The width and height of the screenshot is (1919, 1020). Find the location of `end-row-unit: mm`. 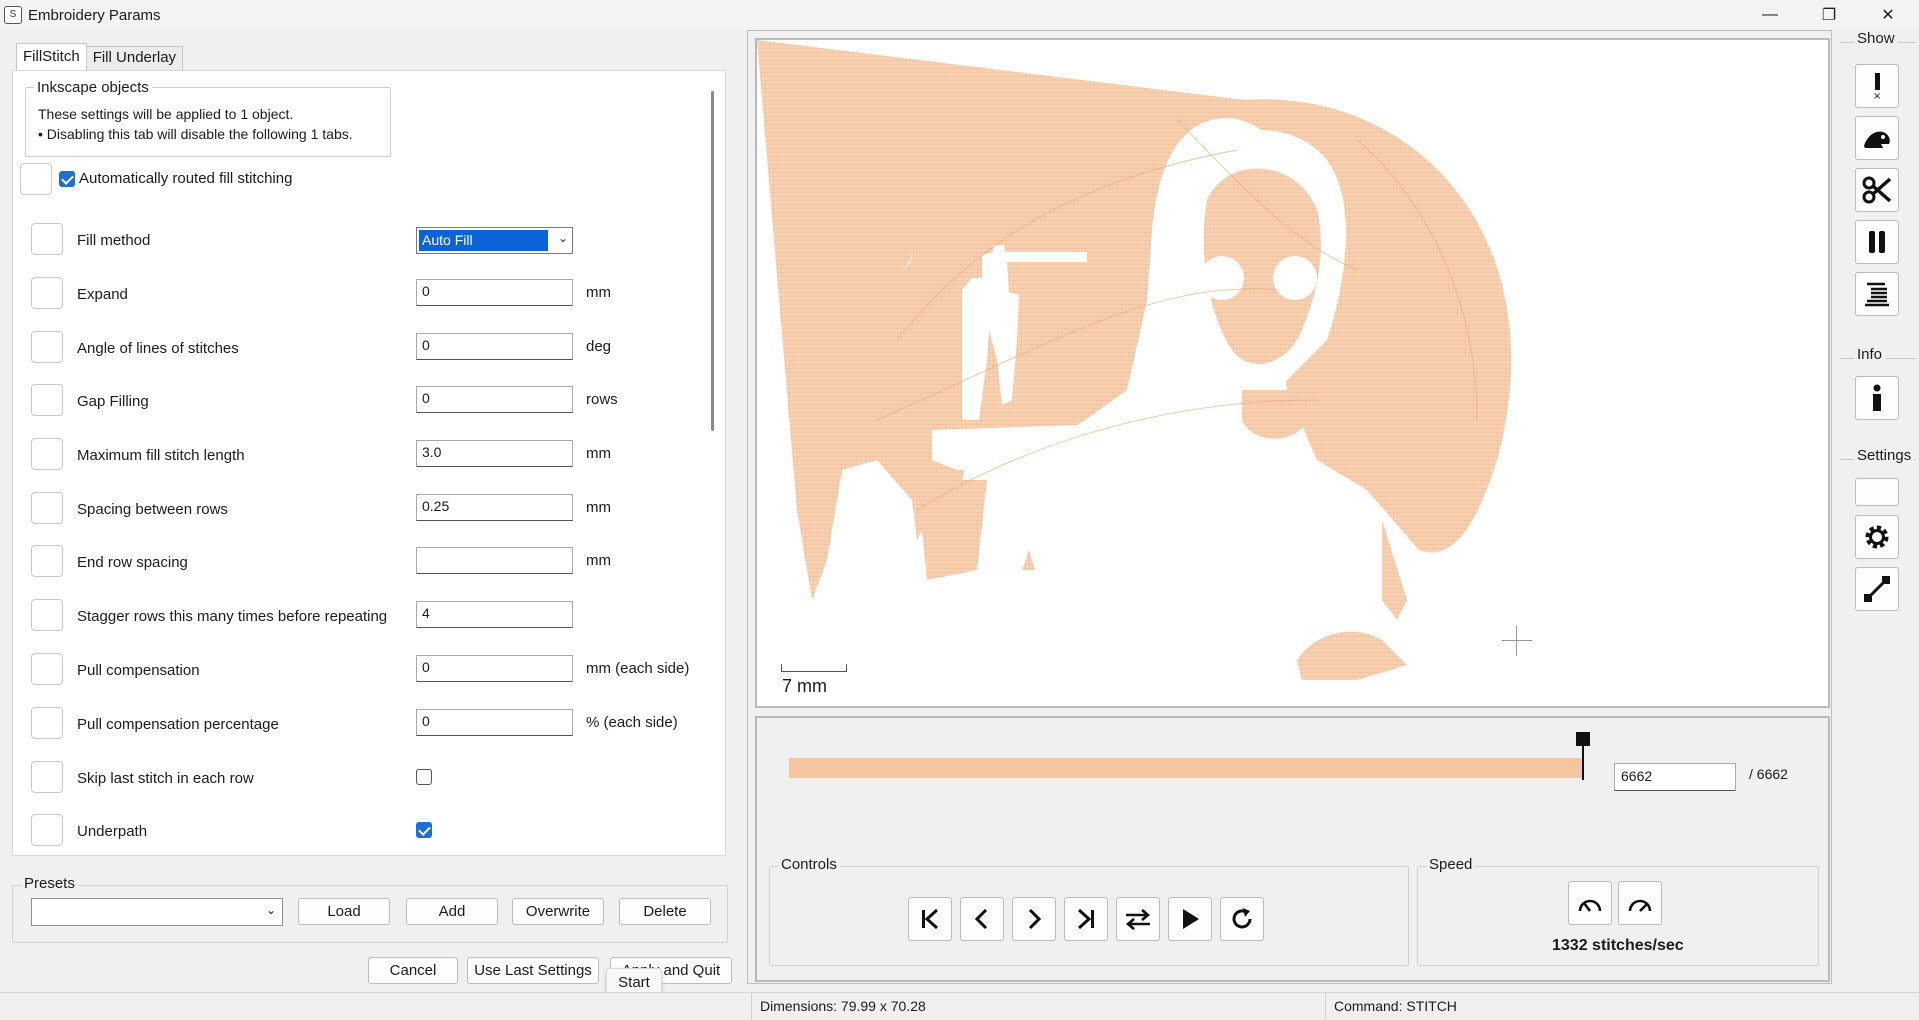

end-row-unit: mm is located at coordinates (598, 560).